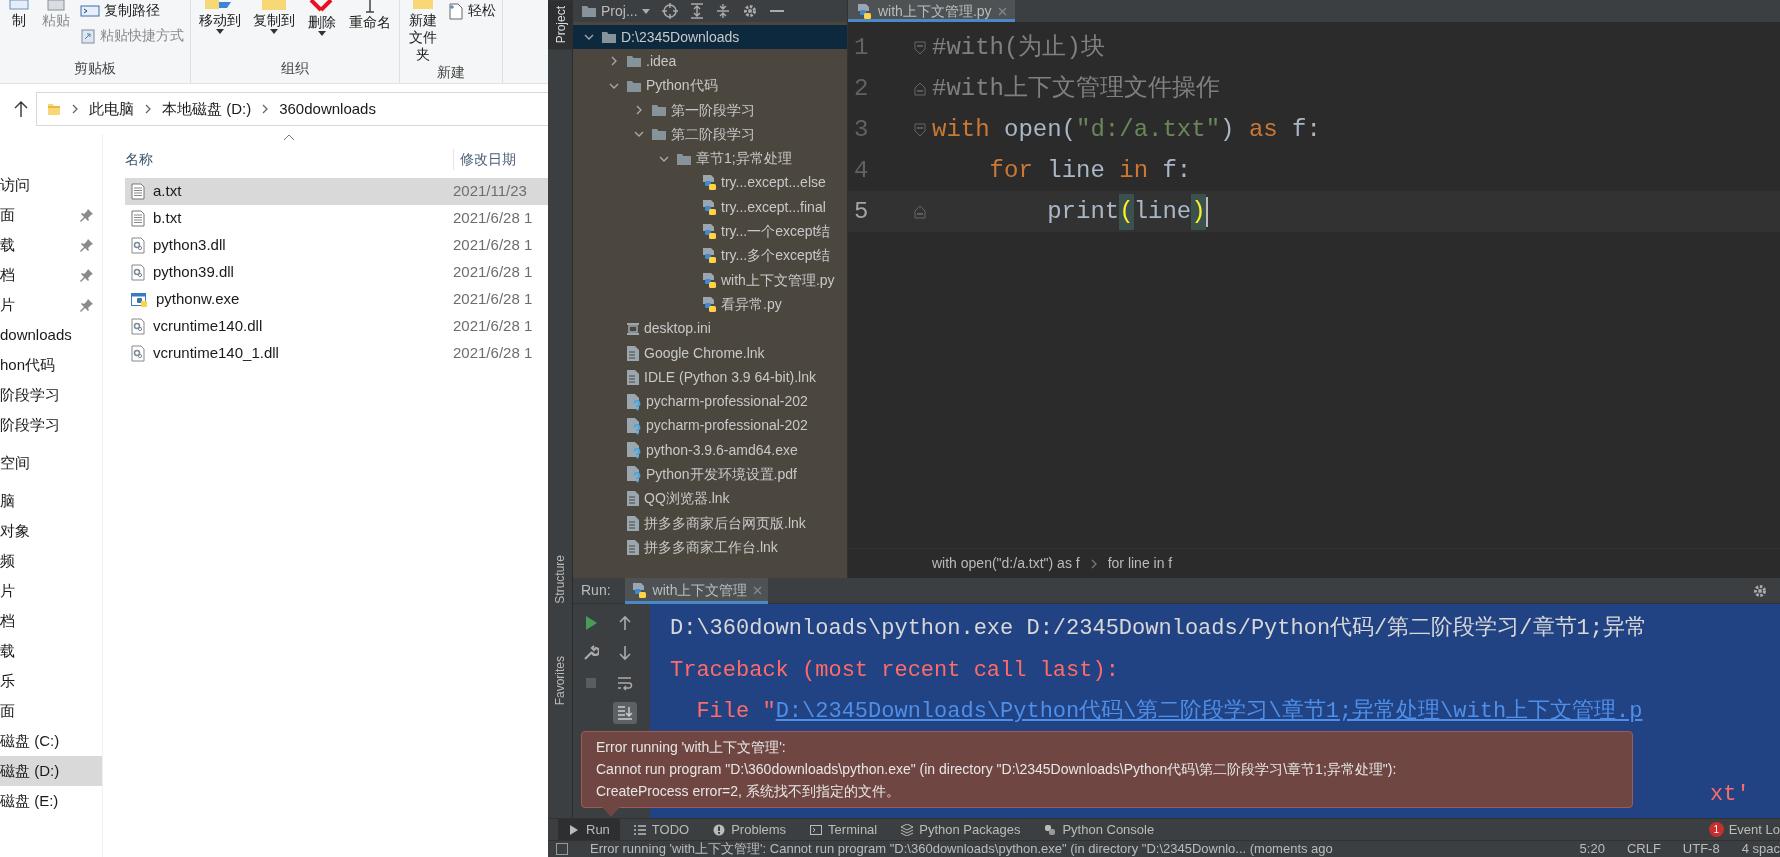 The height and width of the screenshot is (857, 1780). Describe the element at coordinates (139, 159) in the screenshot. I see `column-header: 名称` at that location.